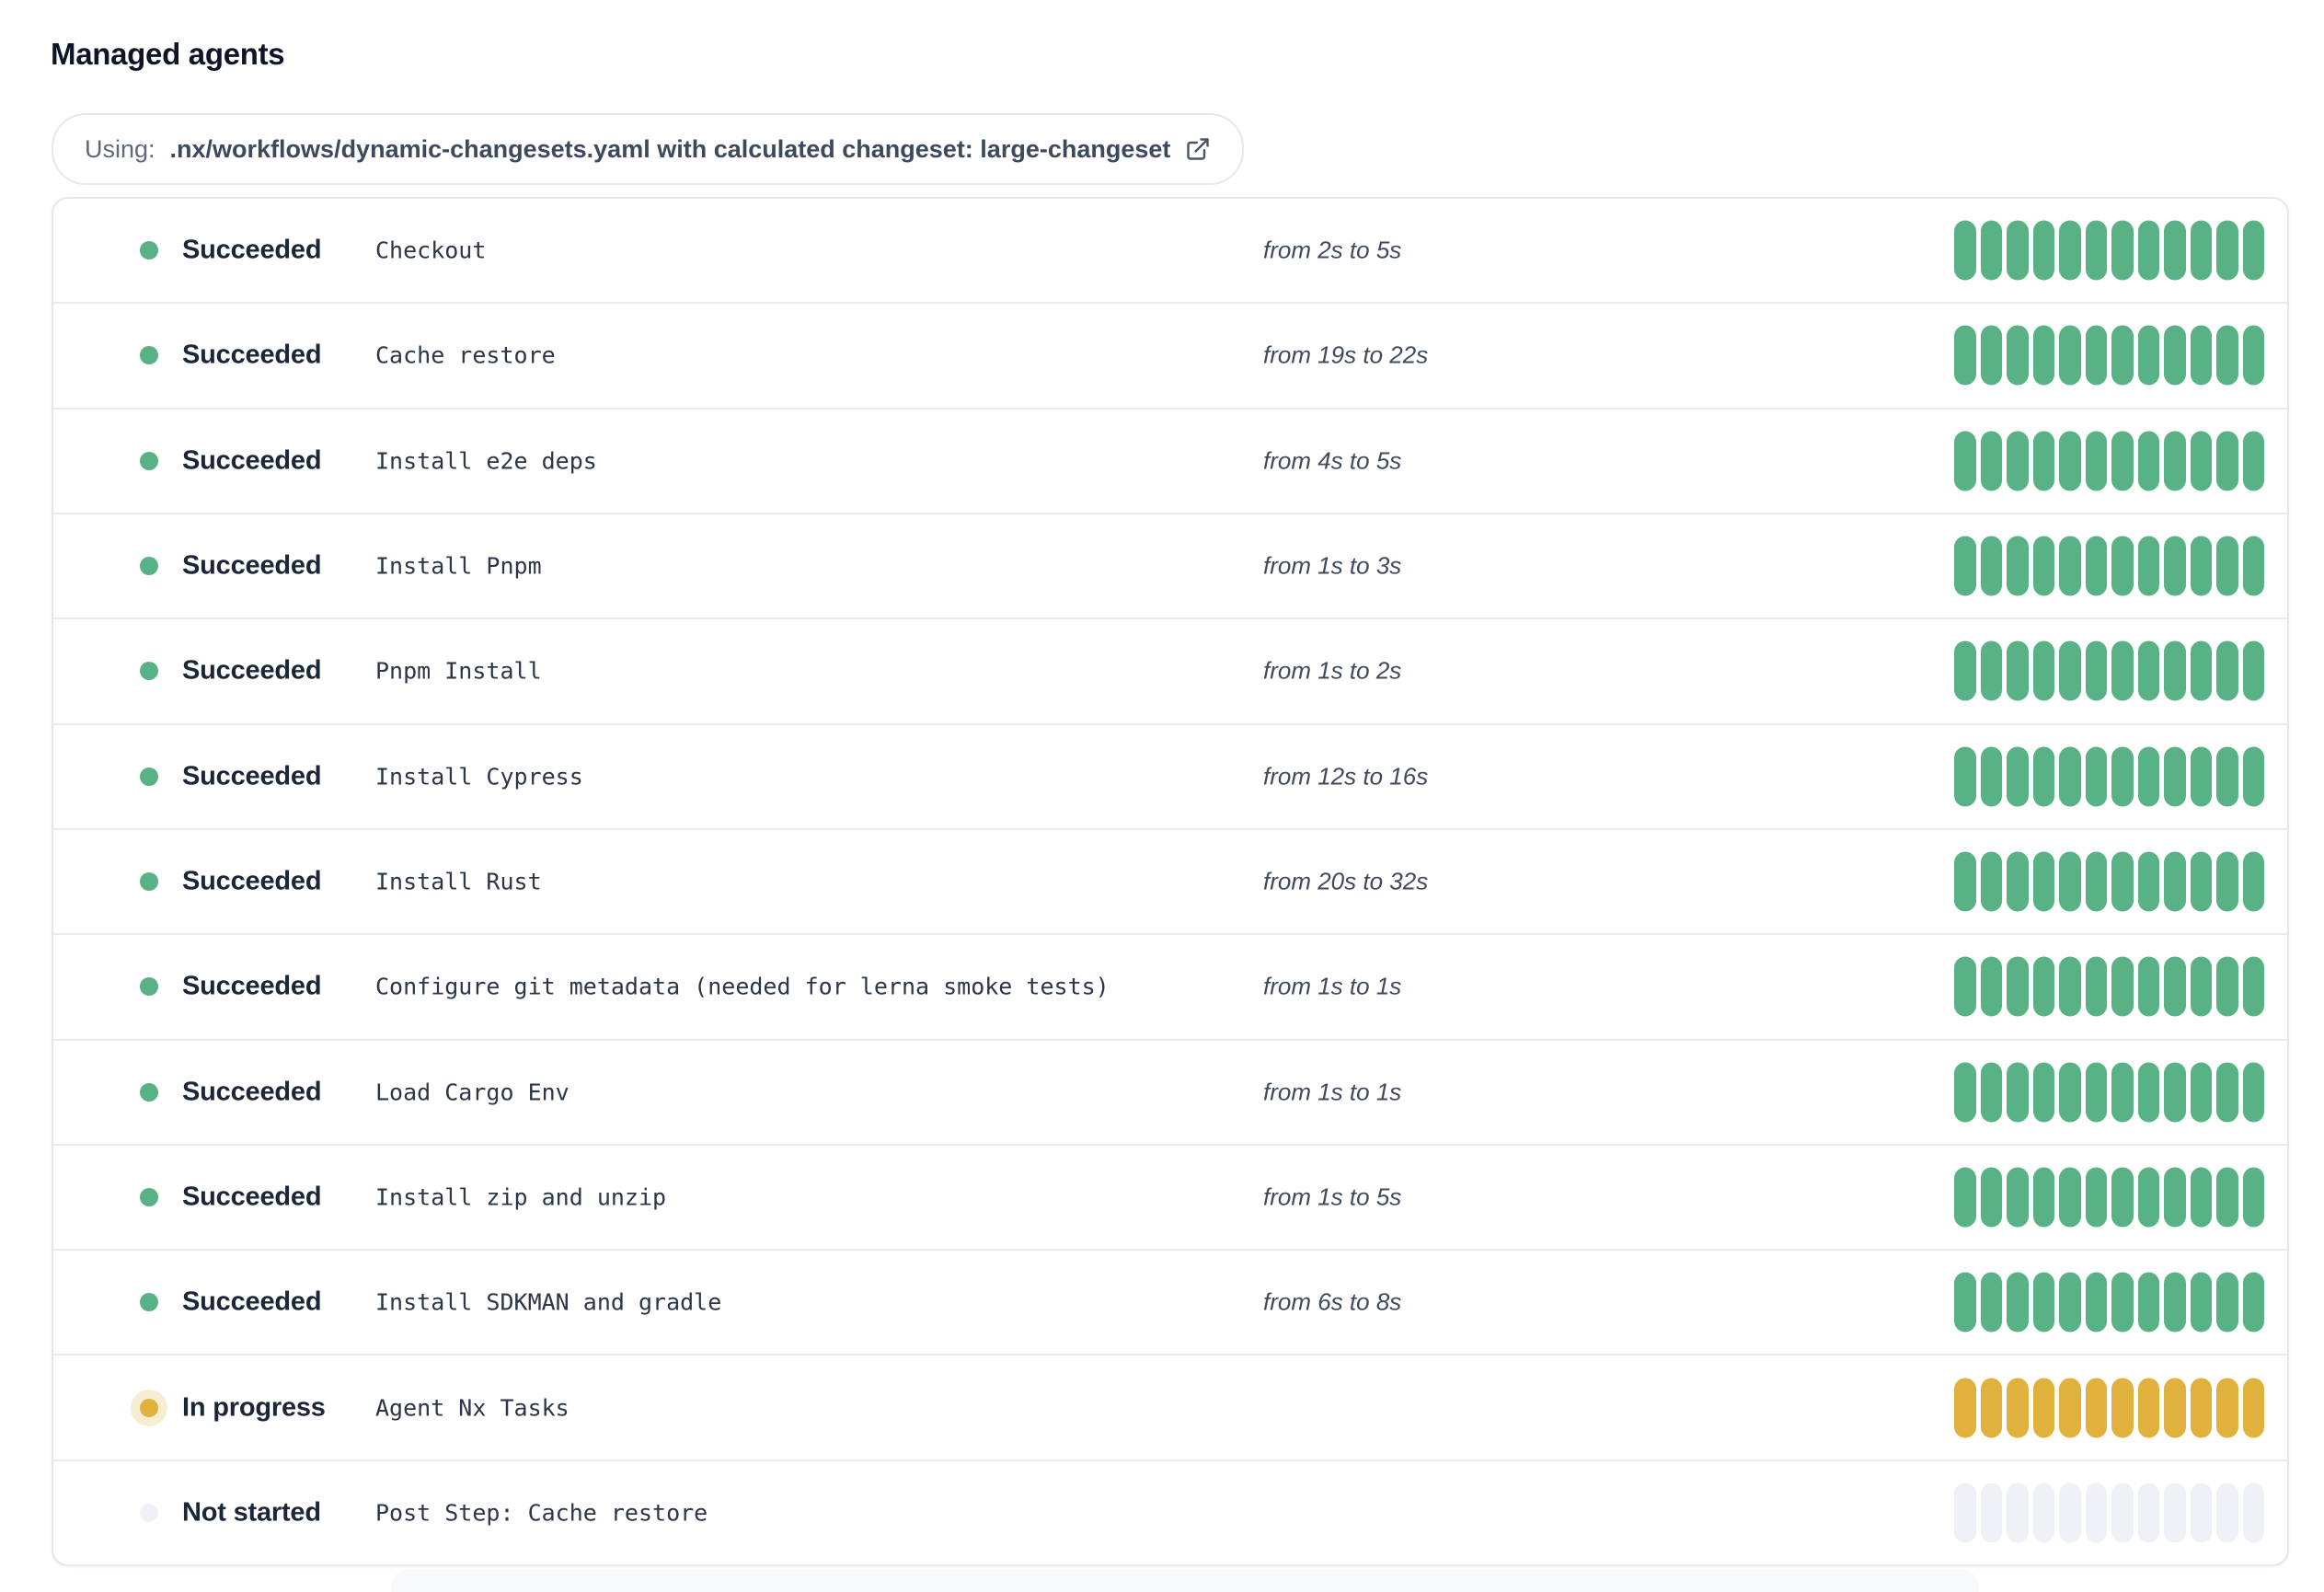 The height and width of the screenshot is (1592, 2324). What do you see at coordinates (1170, 672) in the screenshot?
I see `agent-step-row: Succeeded Pnpm Install from 1s to 2s` at bounding box center [1170, 672].